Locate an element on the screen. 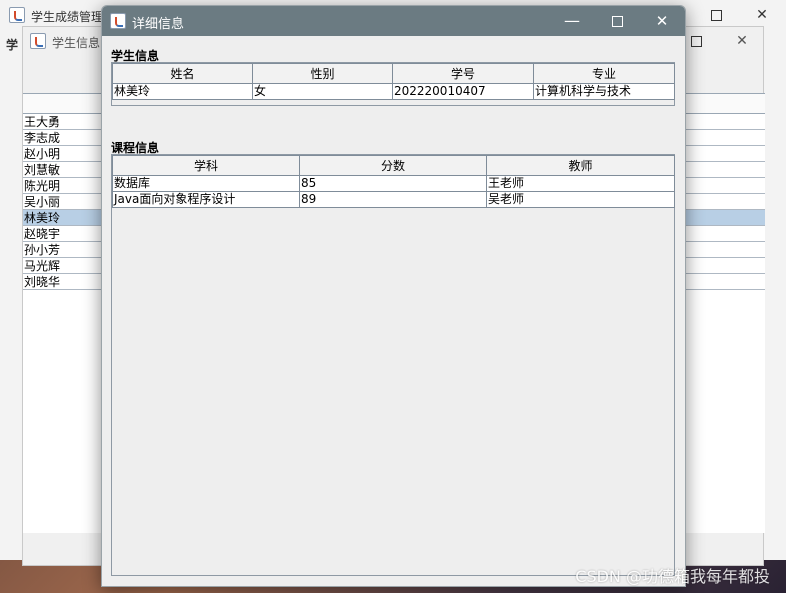 Image resolution: width=786 pixels, height=593 pixels. table-cell: 202220010407 is located at coordinates (463, 91).